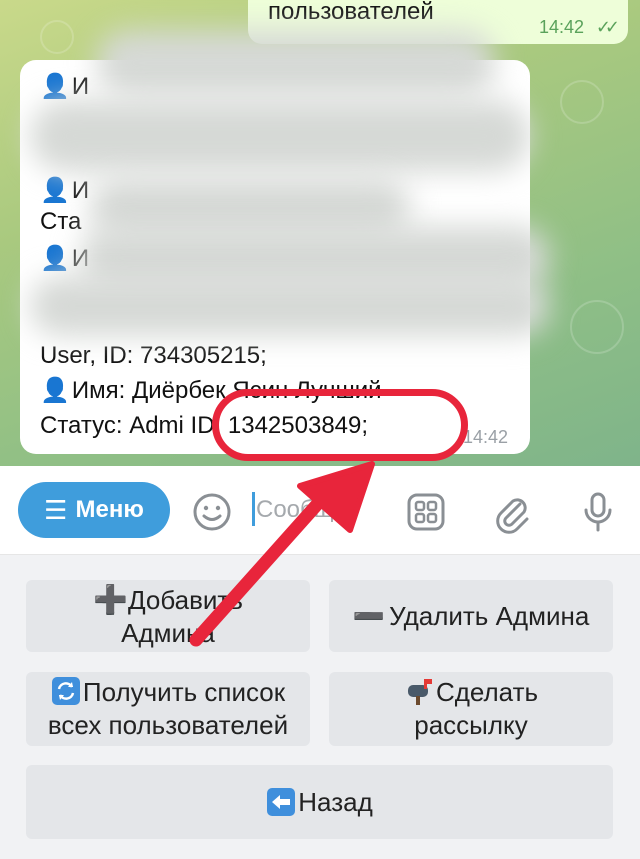  What do you see at coordinates (61, 221) in the screenshot?
I see `message-line: Ста` at bounding box center [61, 221].